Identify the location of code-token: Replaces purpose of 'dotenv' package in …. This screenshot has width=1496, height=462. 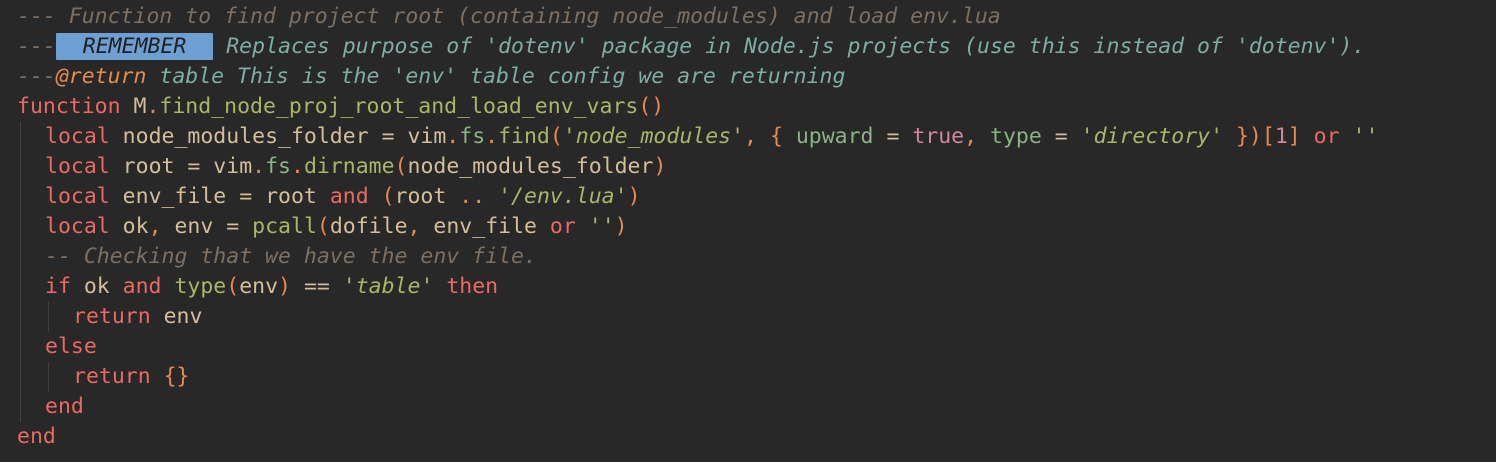
(789, 46).